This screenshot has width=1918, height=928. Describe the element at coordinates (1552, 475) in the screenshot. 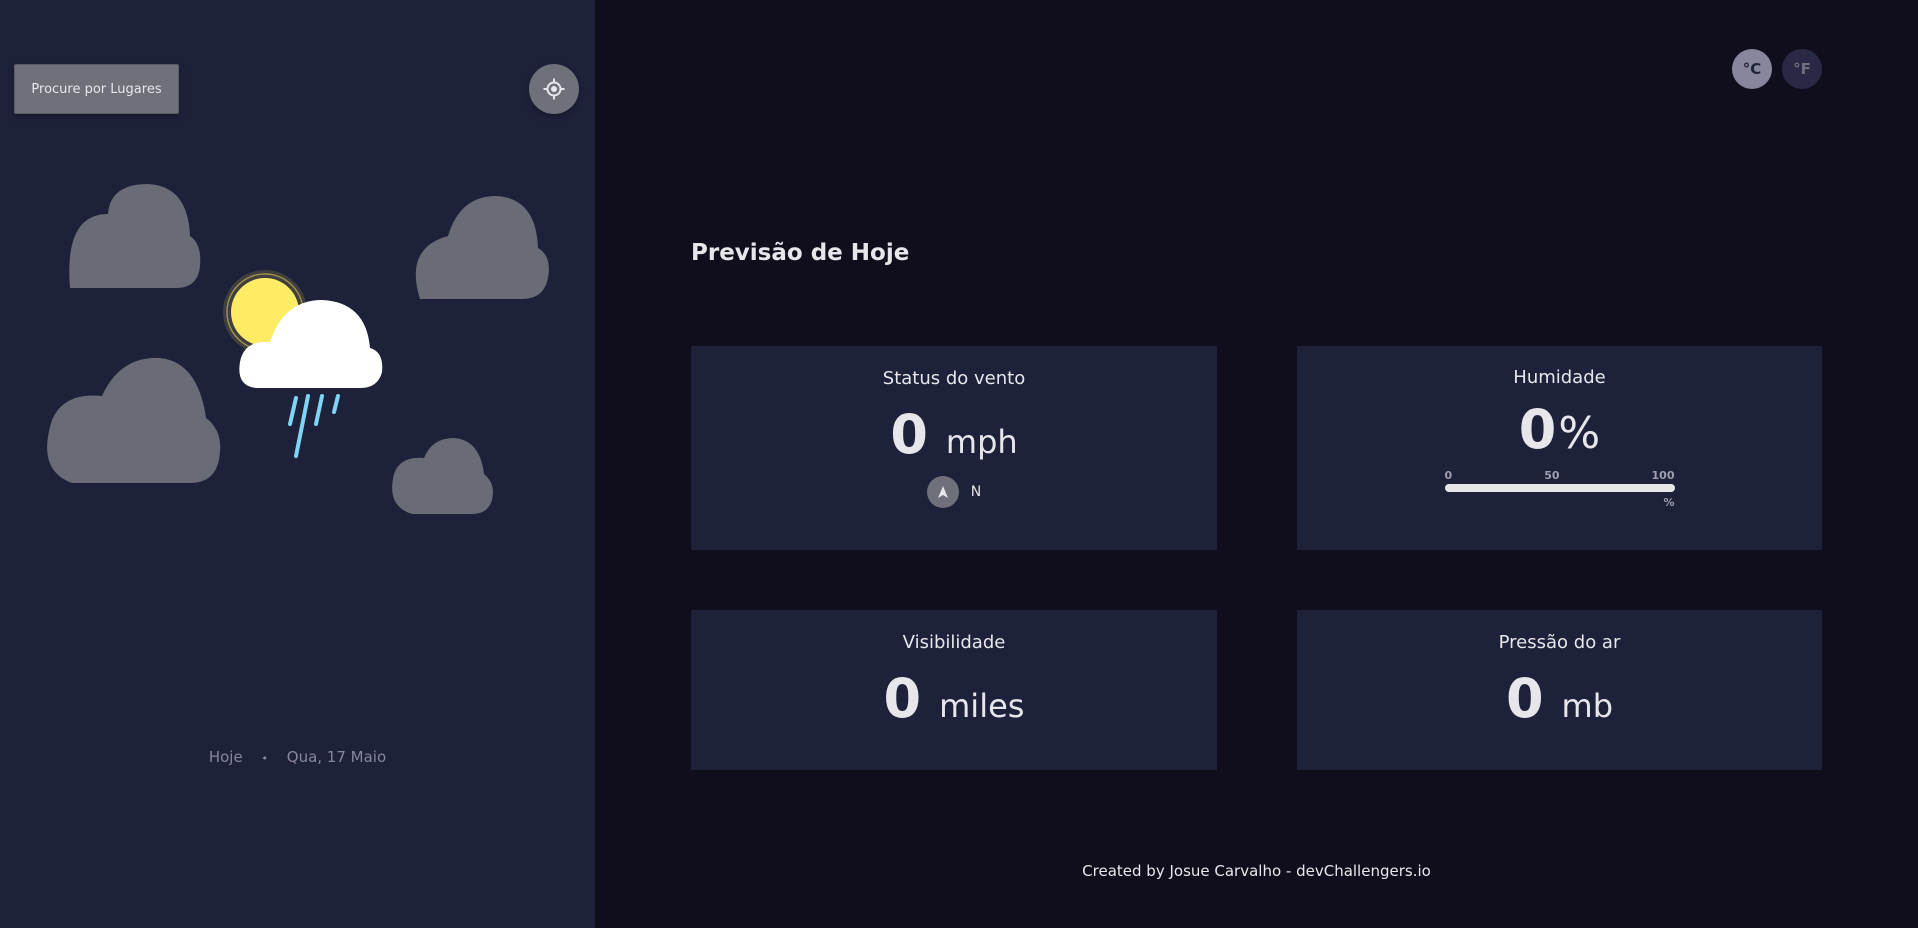

I see `scale-mid-label: 50` at that location.